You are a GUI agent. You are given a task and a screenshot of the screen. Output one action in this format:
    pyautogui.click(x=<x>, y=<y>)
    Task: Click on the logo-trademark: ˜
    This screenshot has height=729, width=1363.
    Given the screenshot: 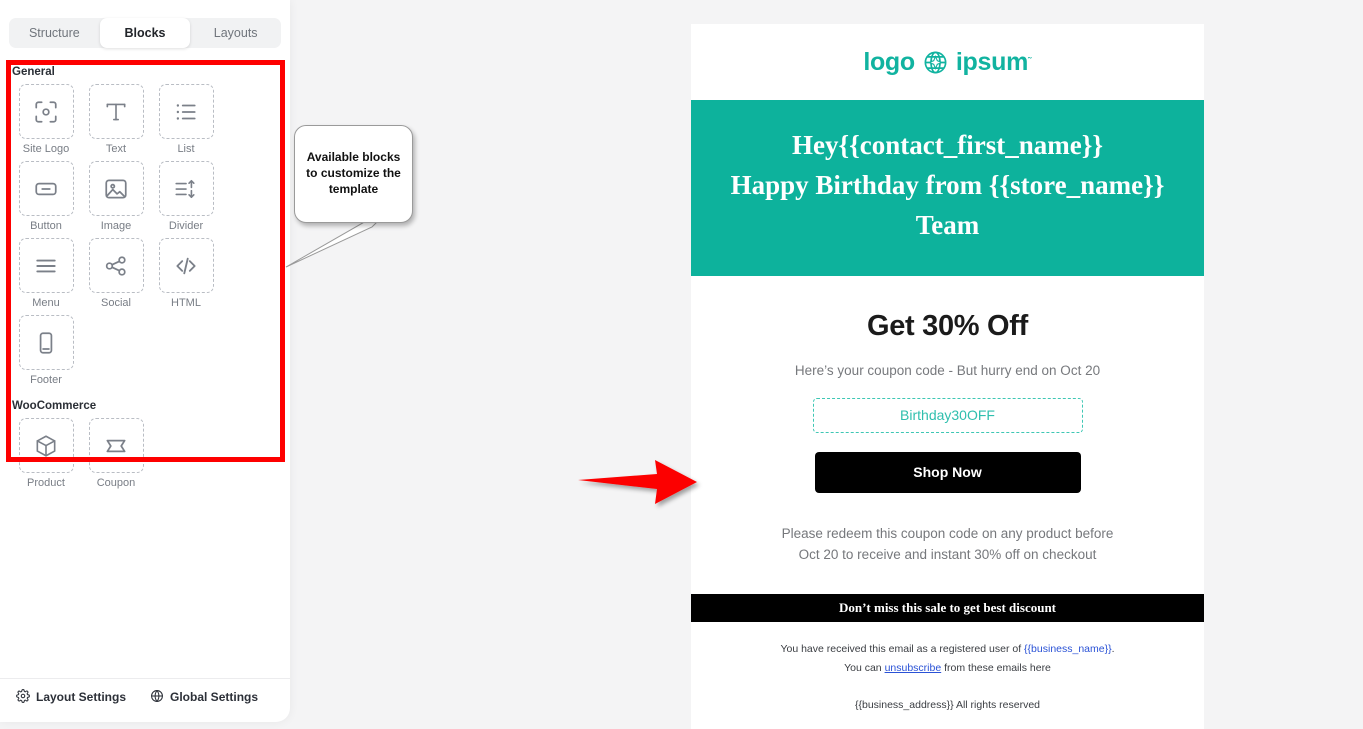 What is the action you would take?
    pyautogui.click(x=1030, y=62)
    